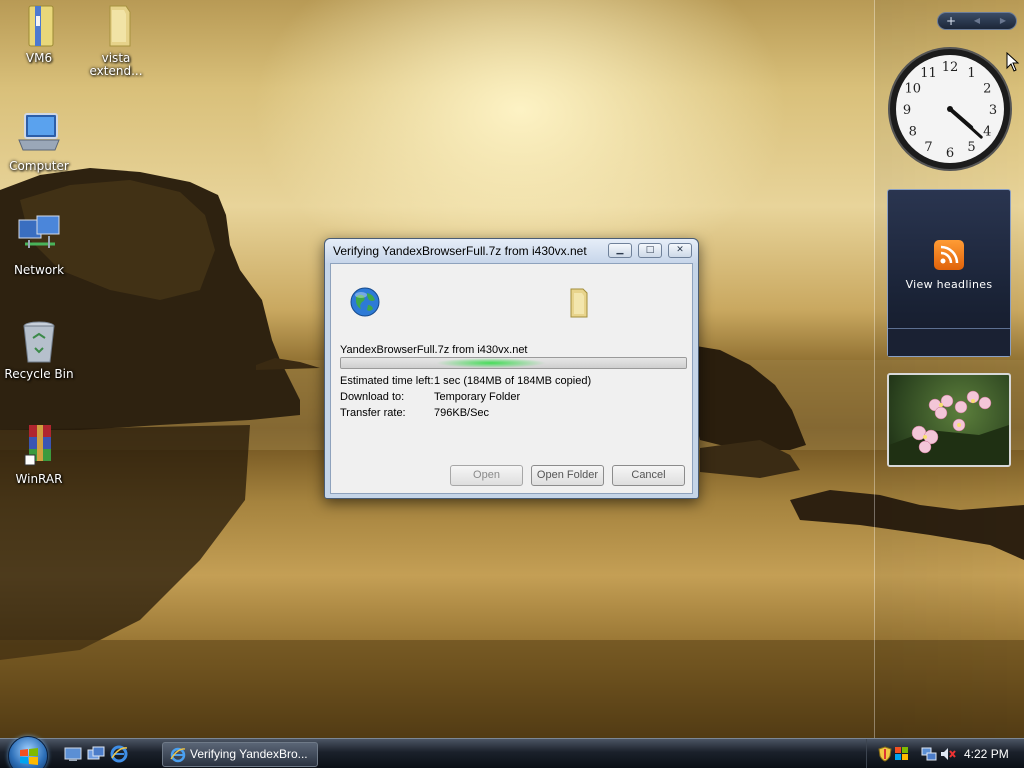 Image resolution: width=1024 pixels, height=768 pixels. What do you see at coordinates (387, 381) in the screenshot?
I see `time-left-label: Estimated time left:` at bounding box center [387, 381].